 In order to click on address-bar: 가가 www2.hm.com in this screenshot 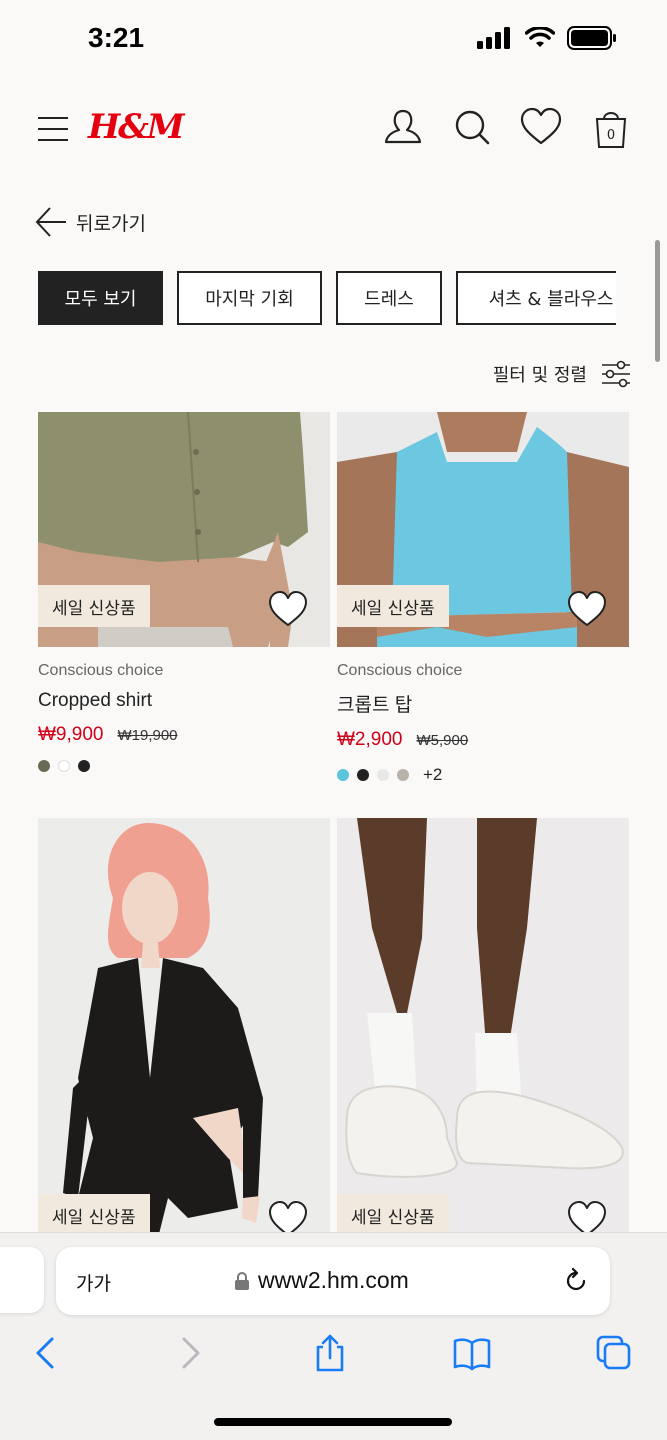, I will do `click(333, 1281)`.